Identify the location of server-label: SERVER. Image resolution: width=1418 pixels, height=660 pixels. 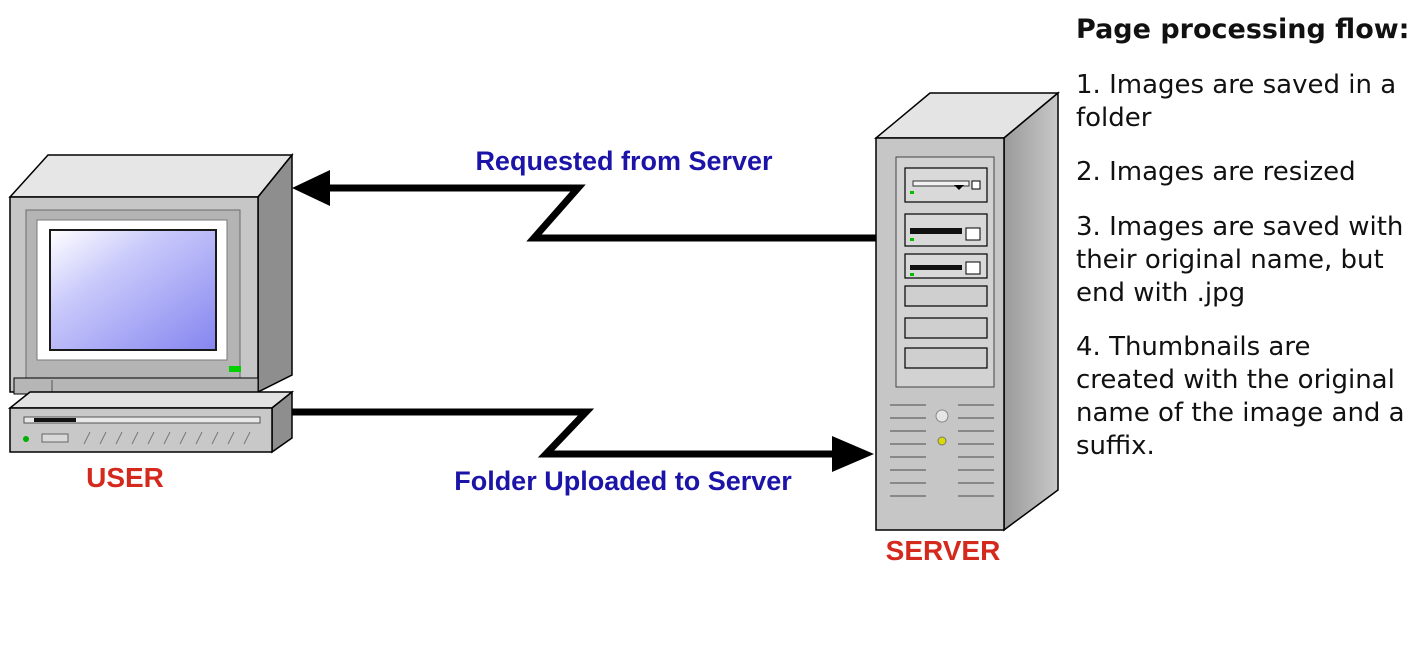
(943, 550).